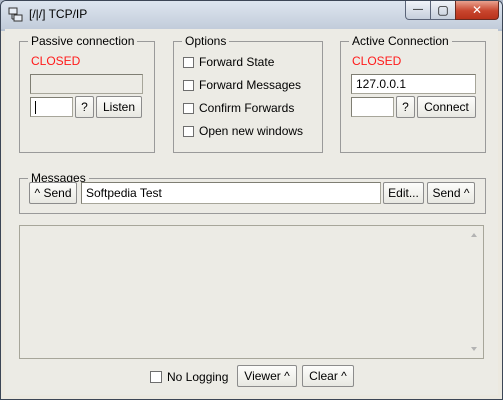 This screenshot has width=503, height=400. Describe the element at coordinates (474, 349) in the screenshot. I see `scroll-down-icon` at that location.